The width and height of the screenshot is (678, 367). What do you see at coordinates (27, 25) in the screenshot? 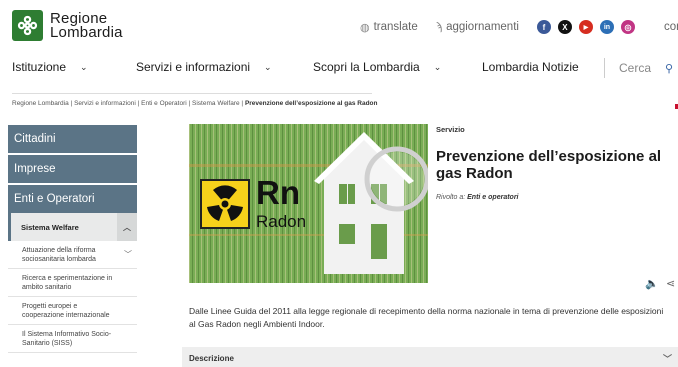
I see `logo-rose-icon` at bounding box center [27, 25].